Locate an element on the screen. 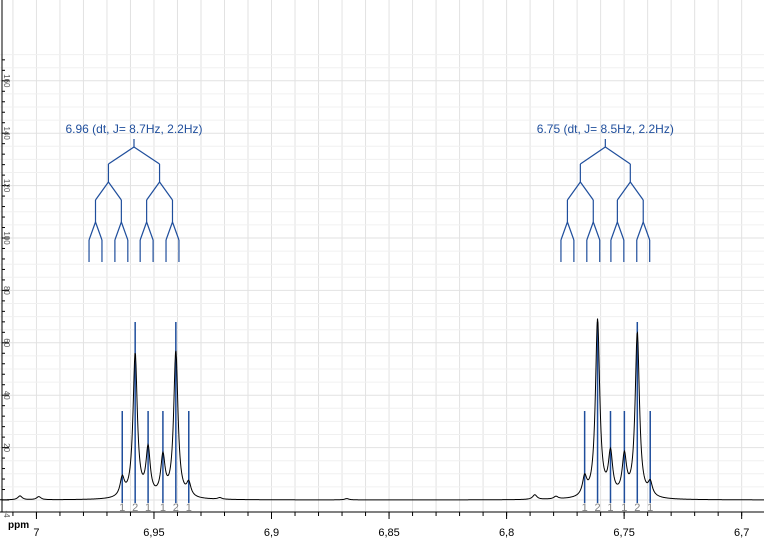 This screenshot has height=542, width=764. x-axis-title: ppm is located at coordinates (18, 525).